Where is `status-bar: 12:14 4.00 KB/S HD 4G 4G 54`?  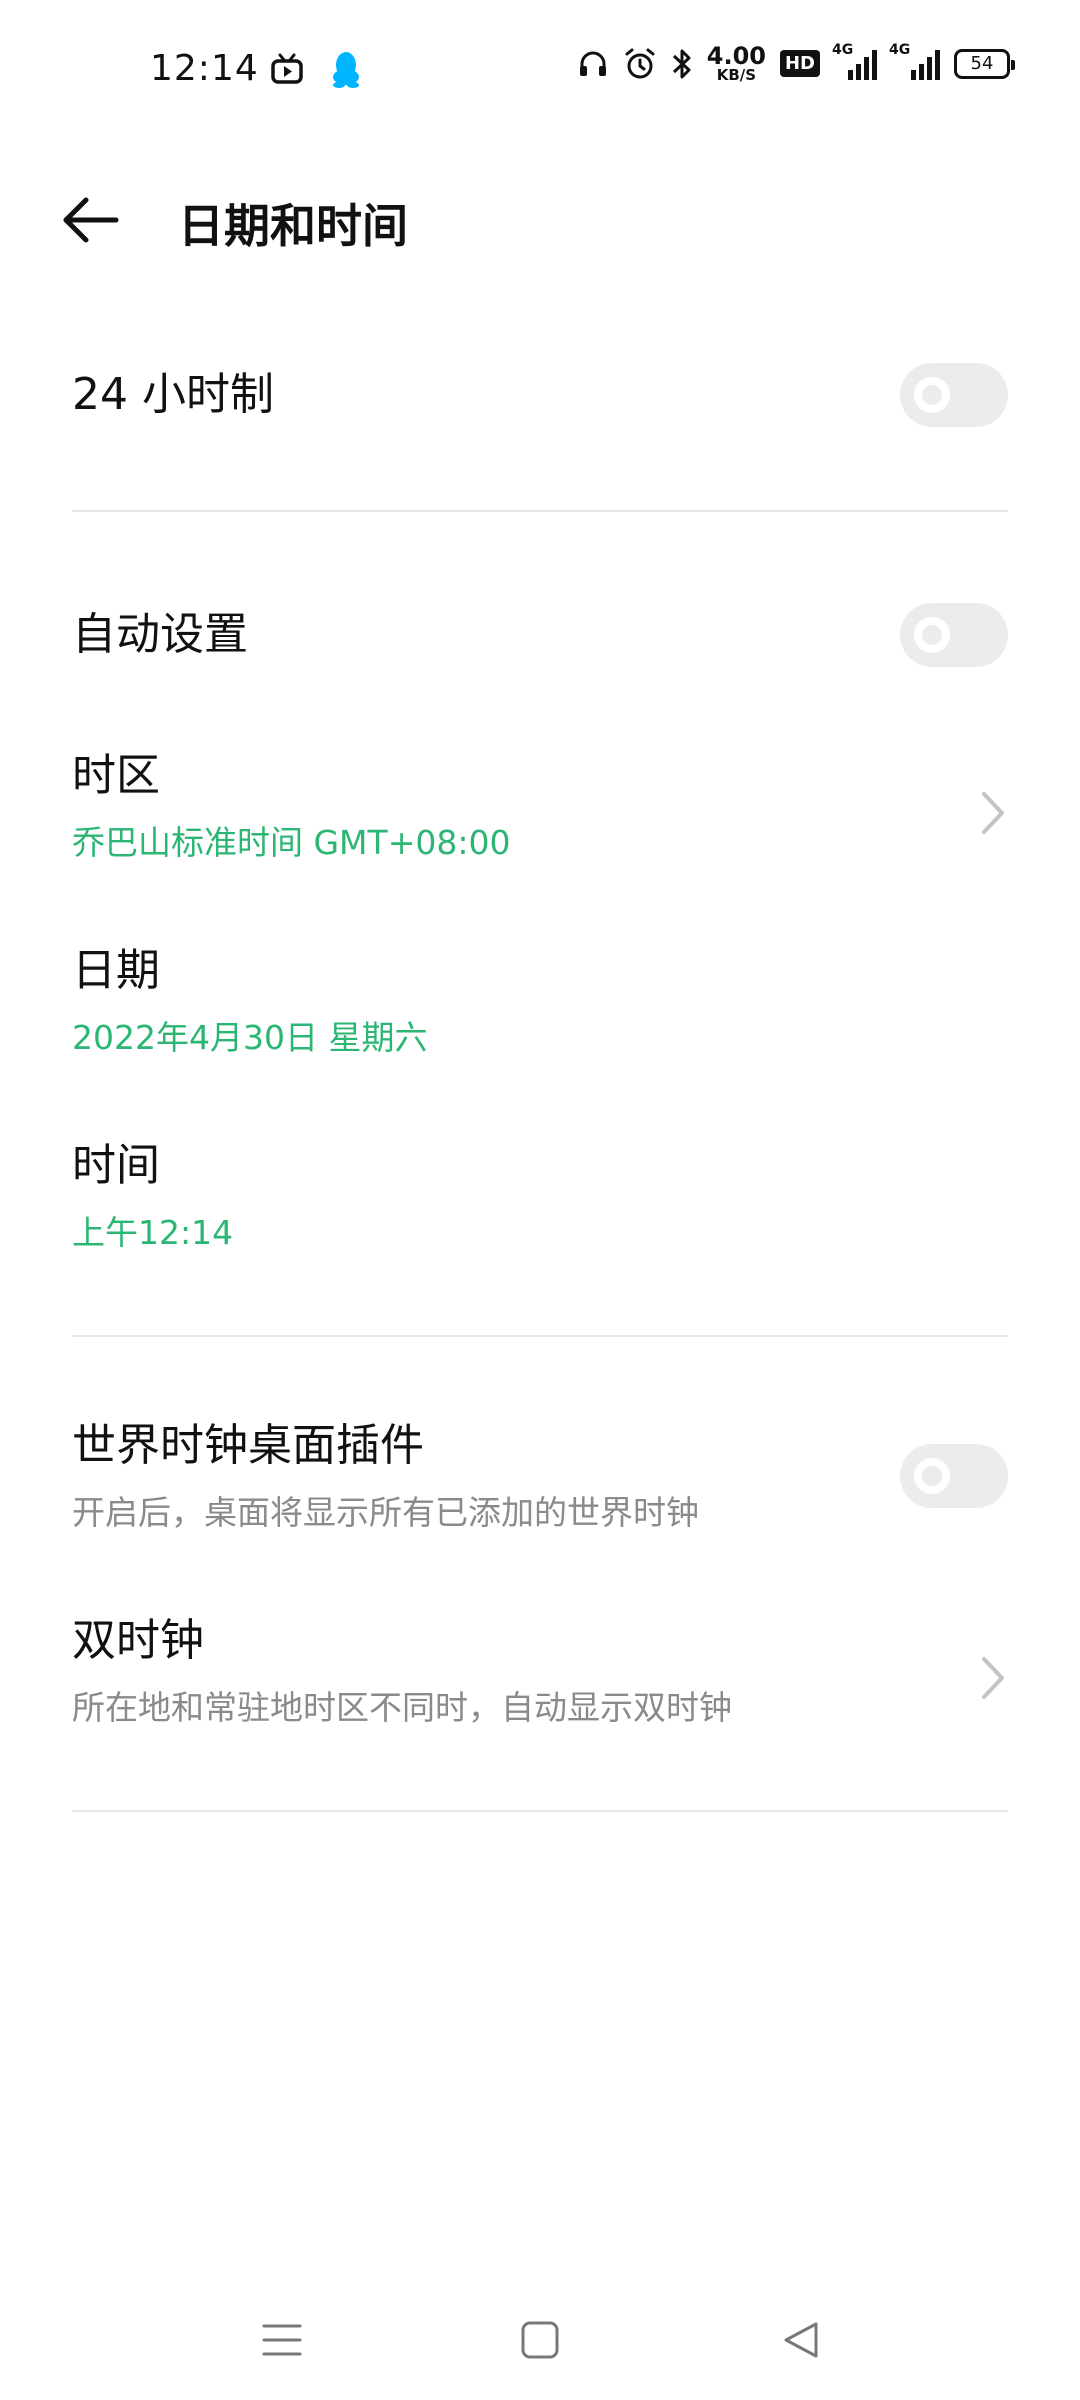
status-bar: 12:14 4.00 KB/S HD 4G 4G 54 is located at coordinates (540, 70).